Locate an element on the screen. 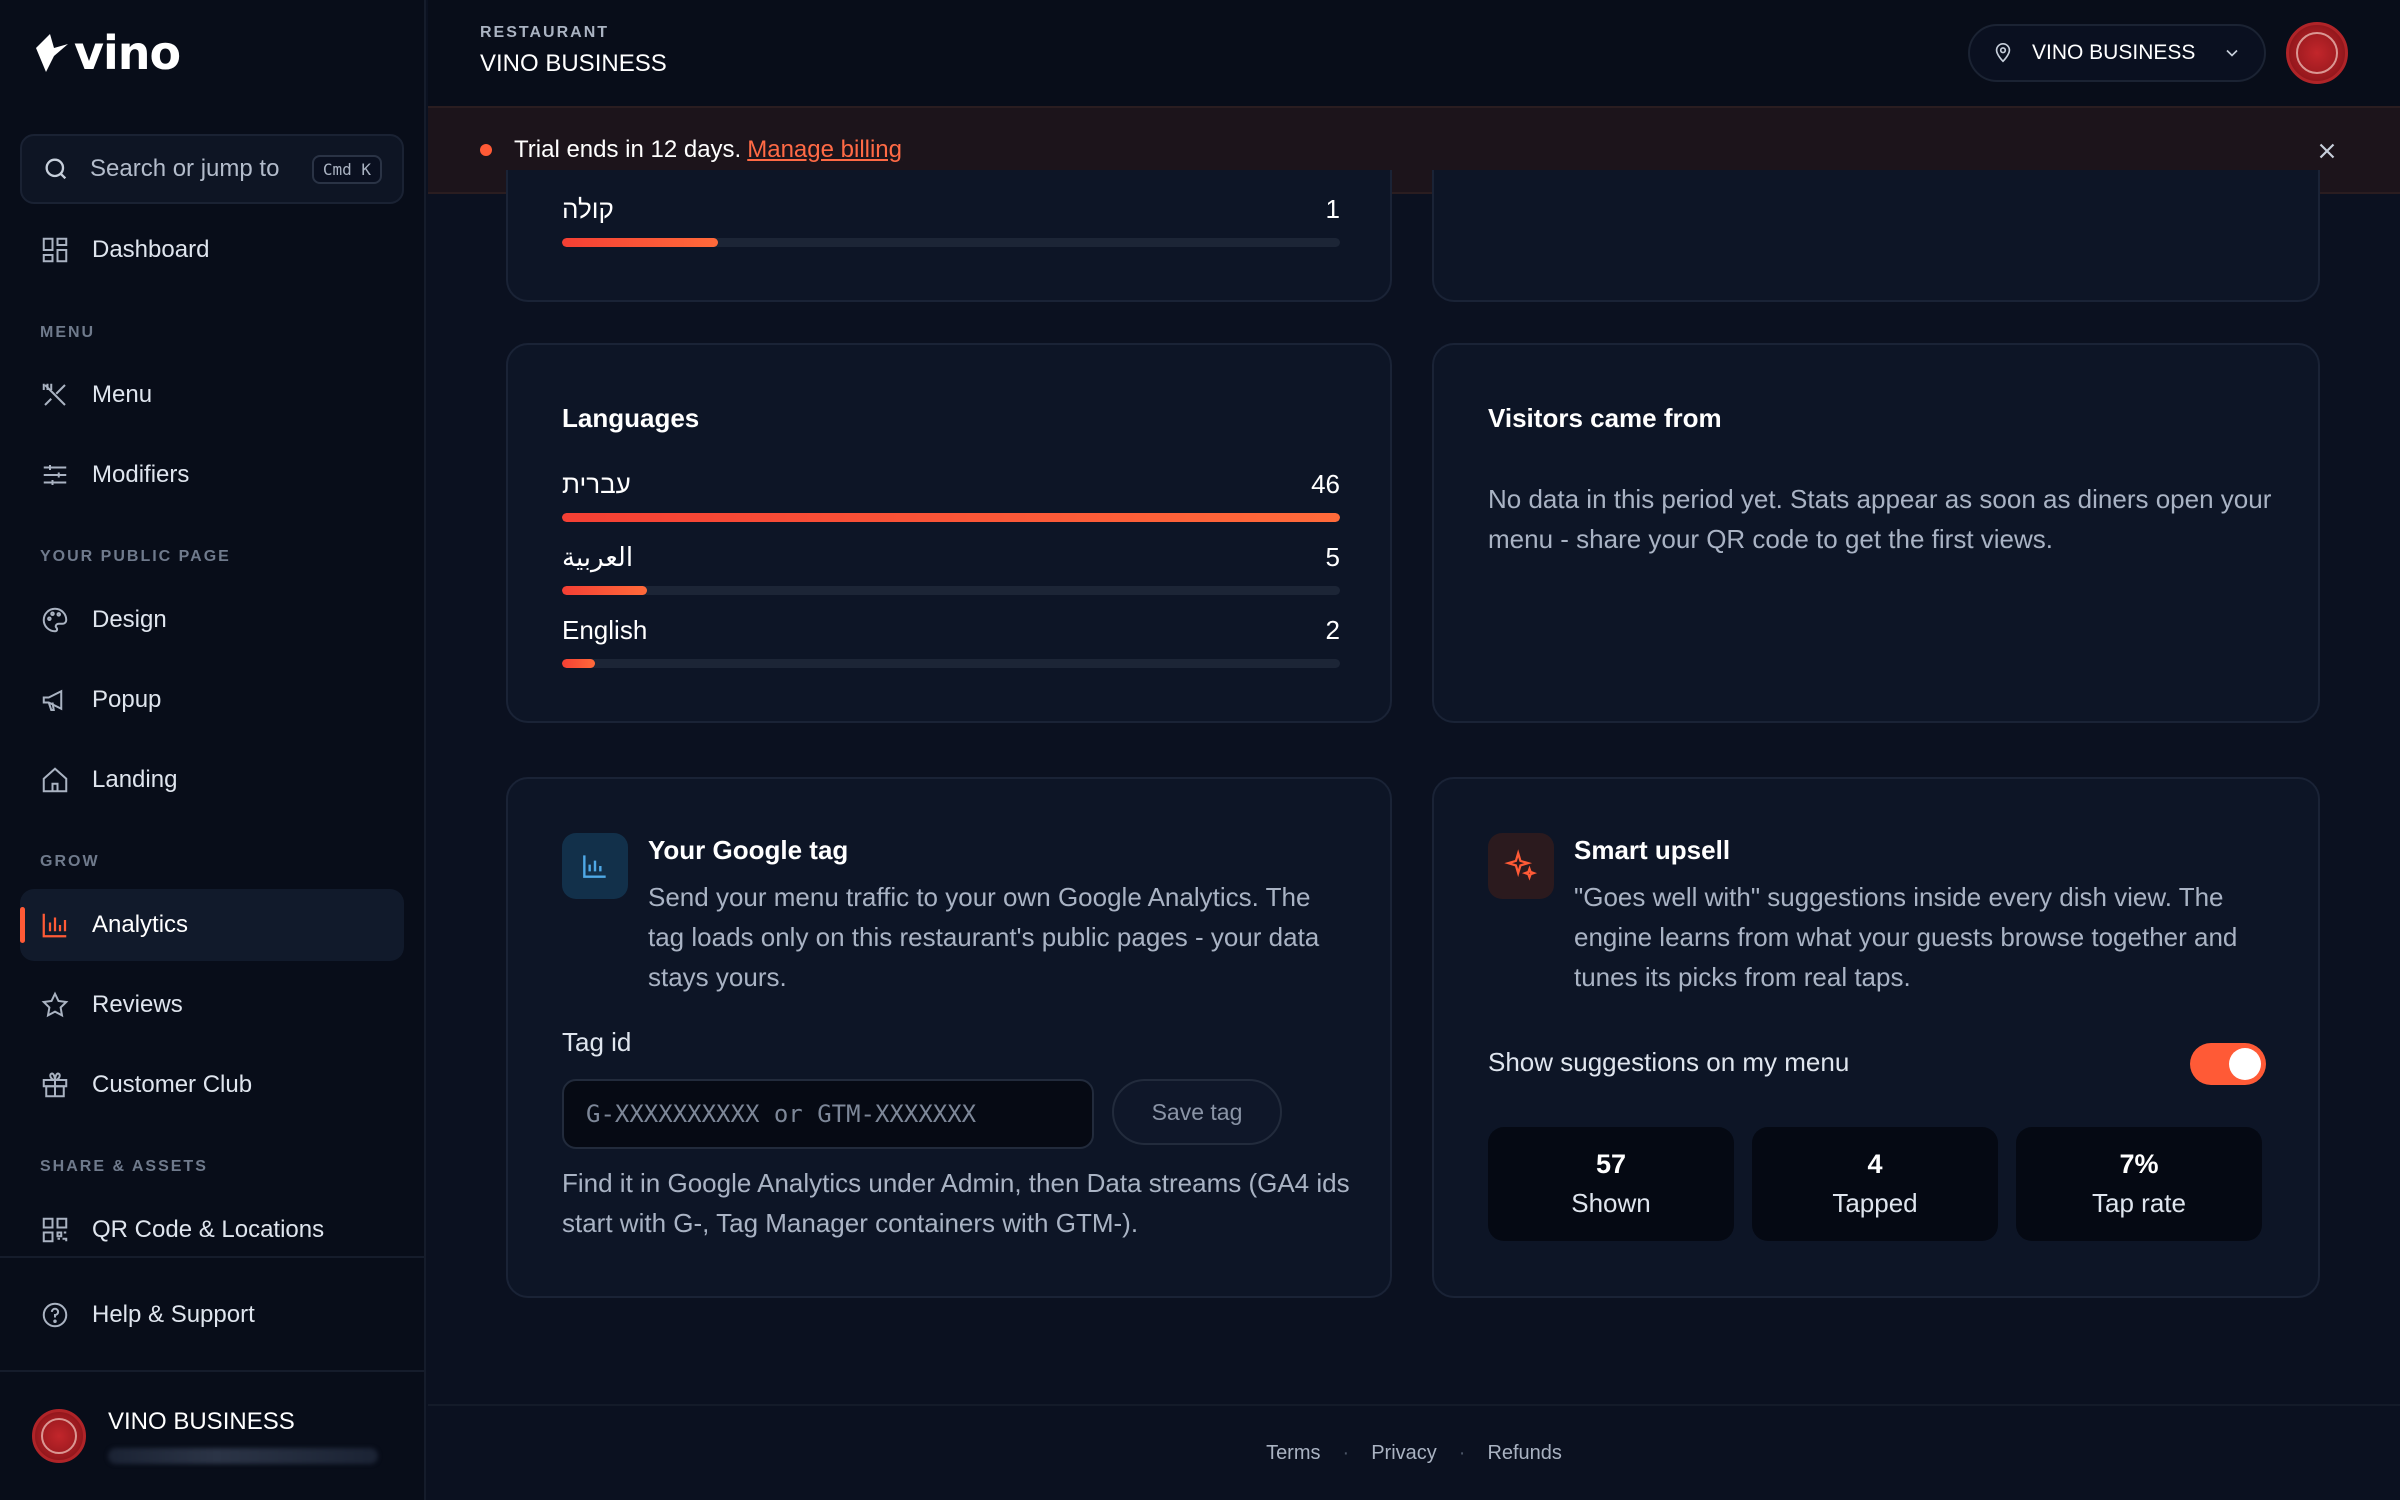 Image resolution: width=2400 pixels, height=1500 pixels. save-tag-button: Save tag is located at coordinates (1197, 1112).